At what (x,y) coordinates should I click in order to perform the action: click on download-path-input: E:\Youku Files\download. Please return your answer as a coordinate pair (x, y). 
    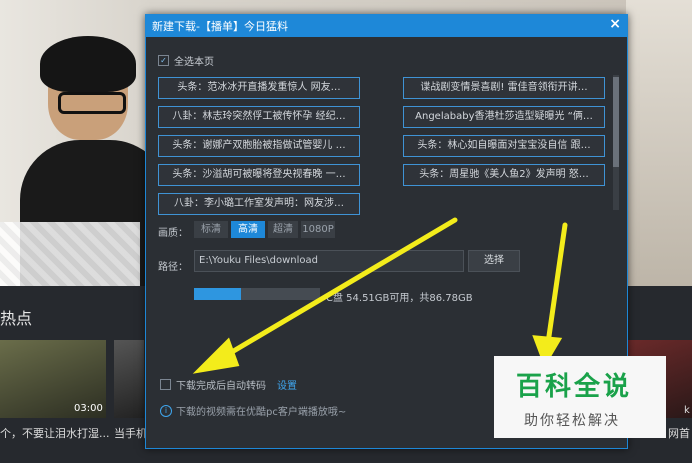
    Looking at the image, I should click on (329, 261).